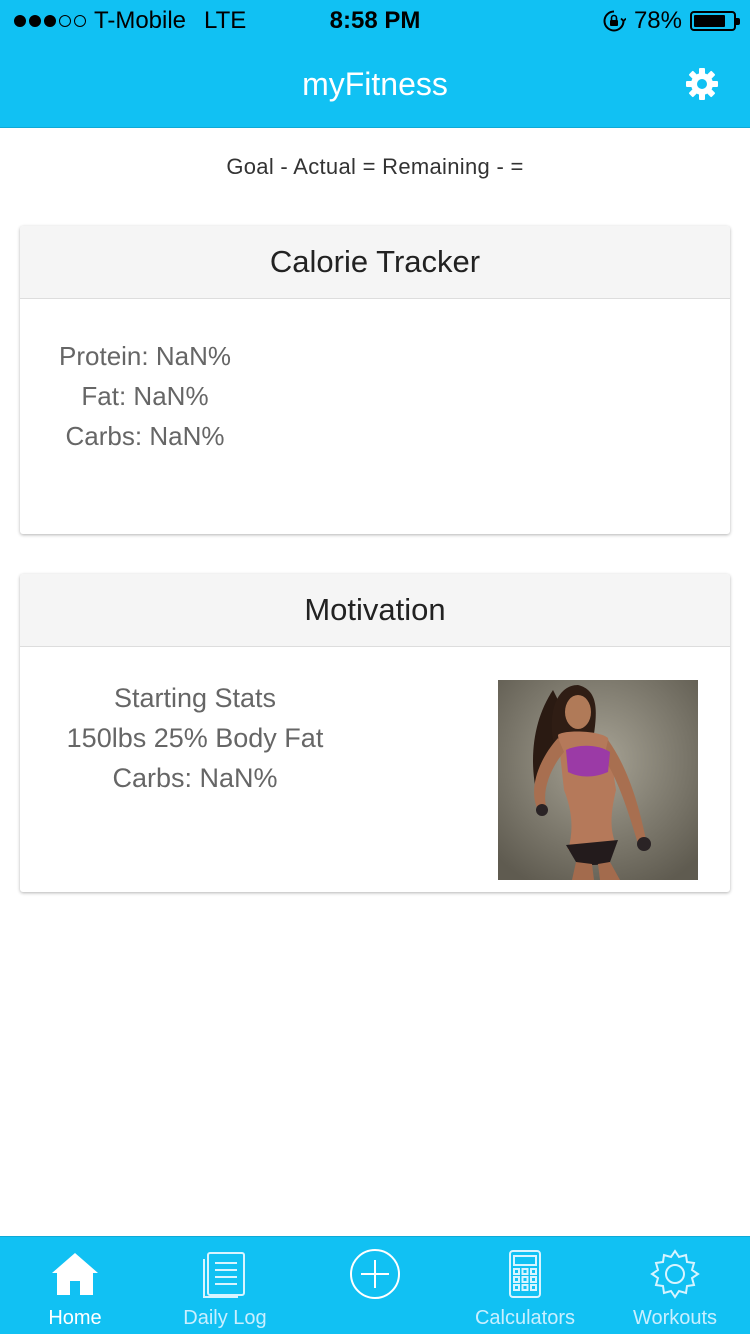 The height and width of the screenshot is (1334, 750). What do you see at coordinates (657, 20) in the screenshot?
I see `battery-percent: 78%` at bounding box center [657, 20].